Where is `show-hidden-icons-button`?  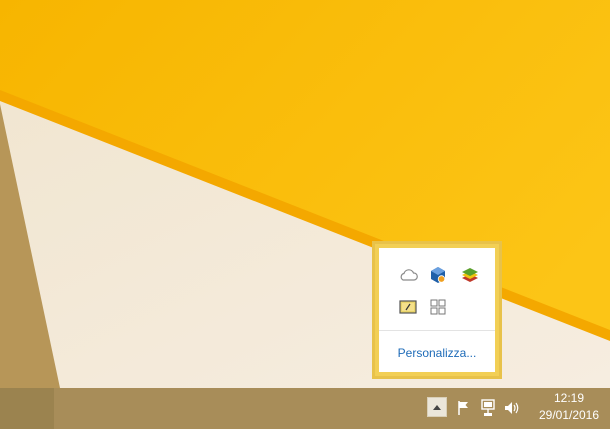 show-hidden-icons-button is located at coordinates (437, 407).